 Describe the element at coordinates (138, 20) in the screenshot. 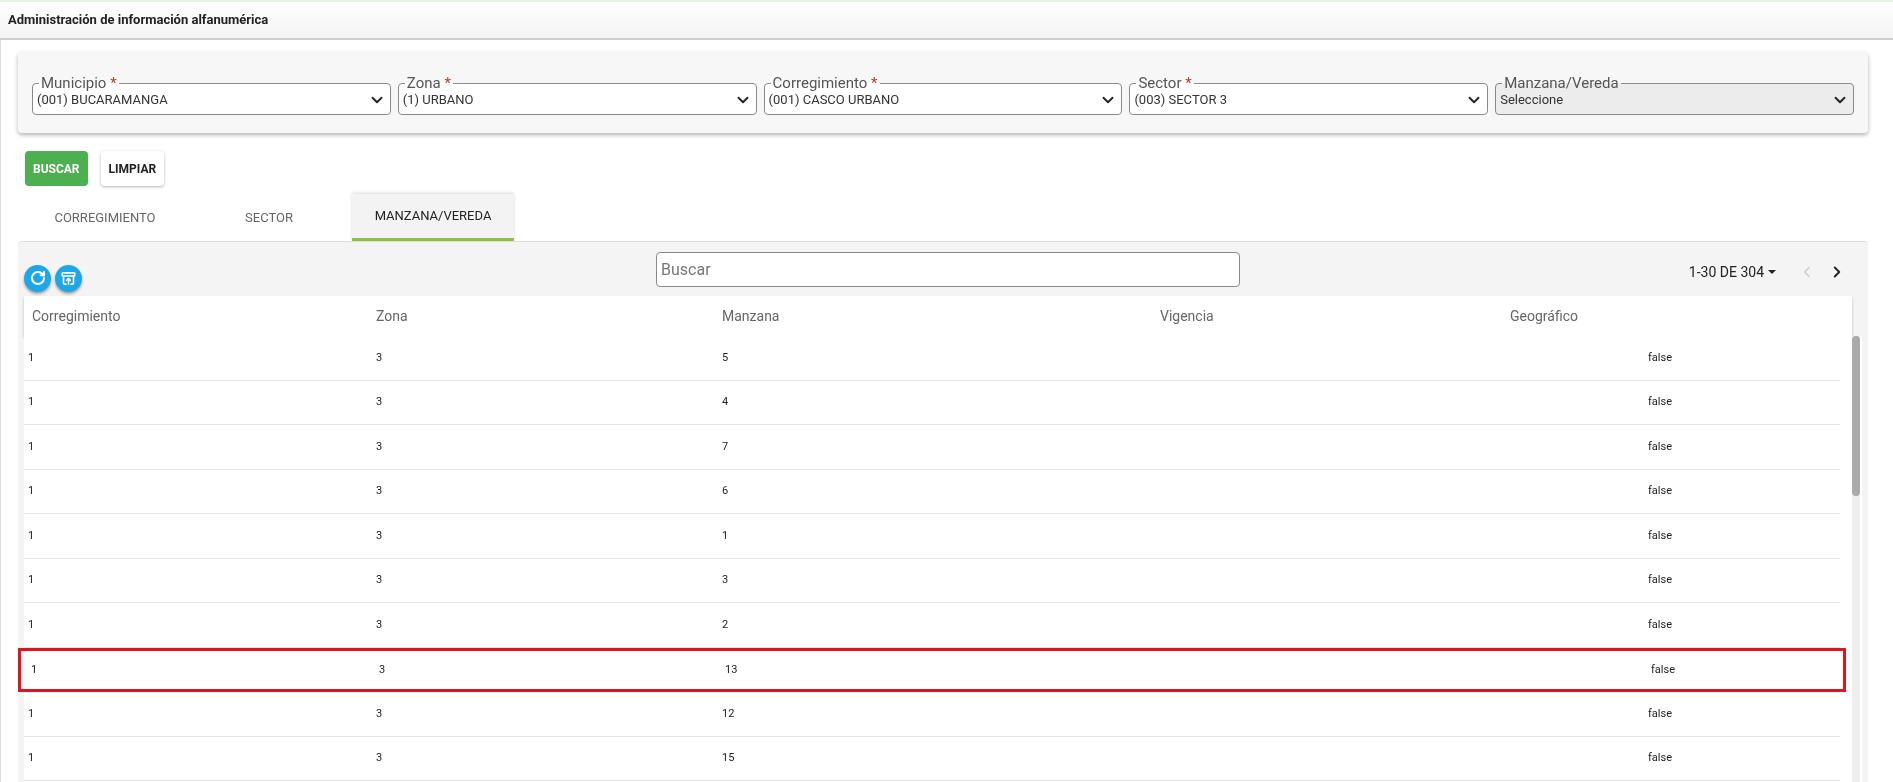

I see `page-title: Administración de información alfanumérica` at that location.